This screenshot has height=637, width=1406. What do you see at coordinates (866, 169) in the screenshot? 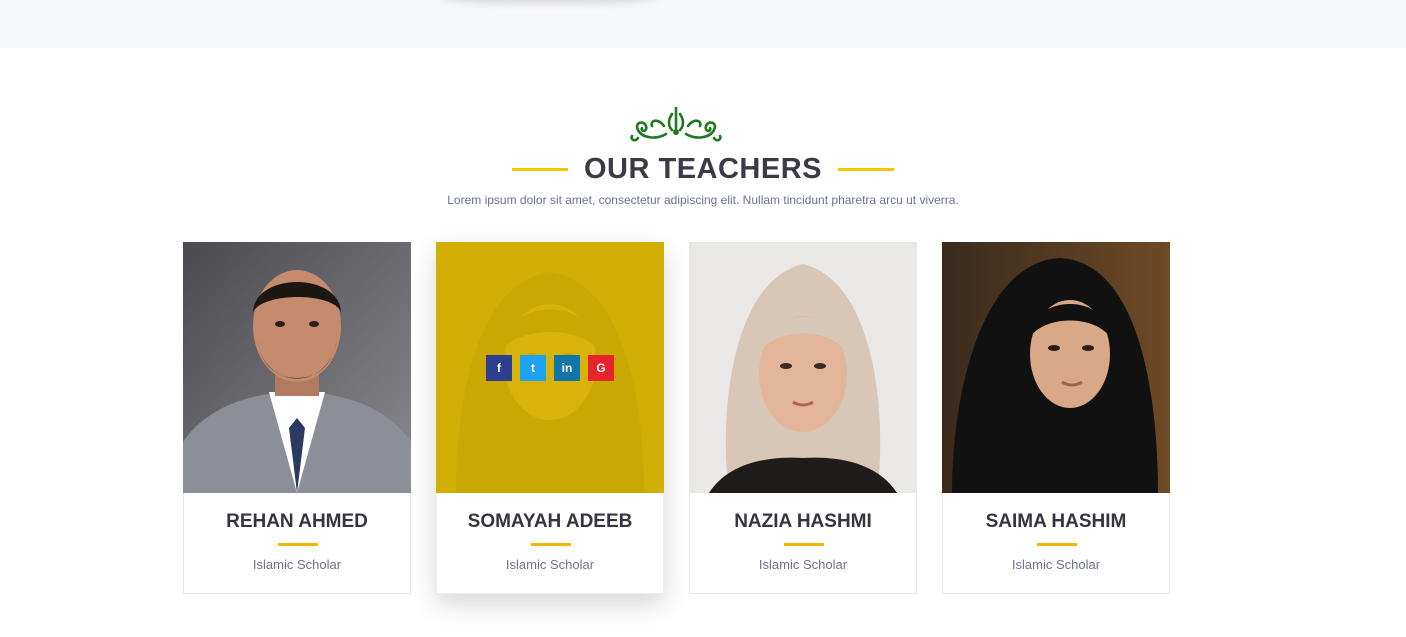
I see `heading-line-right` at bounding box center [866, 169].